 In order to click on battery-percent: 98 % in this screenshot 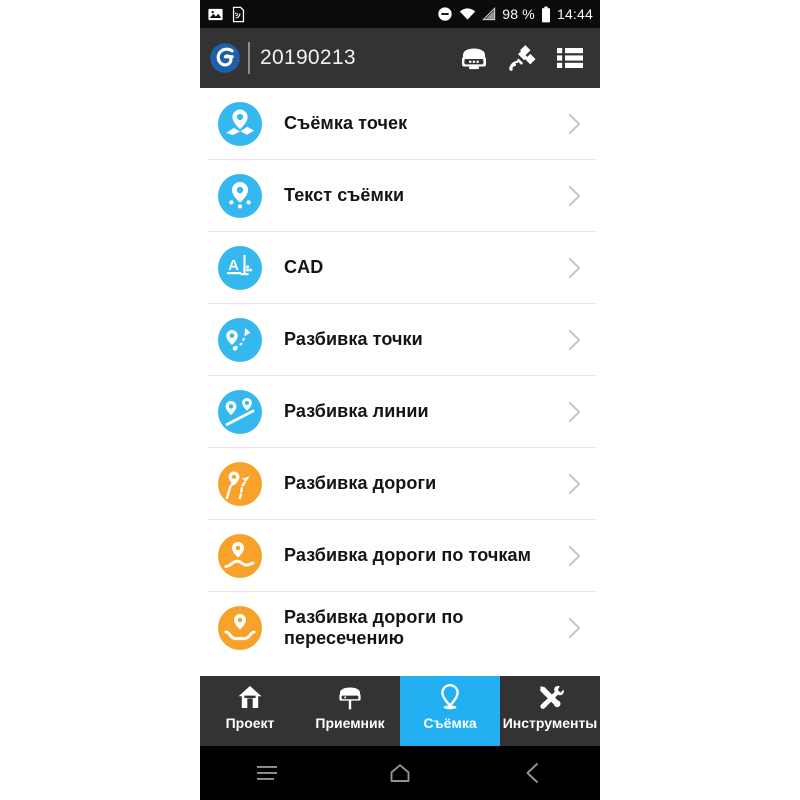, I will do `click(518, 14)`.